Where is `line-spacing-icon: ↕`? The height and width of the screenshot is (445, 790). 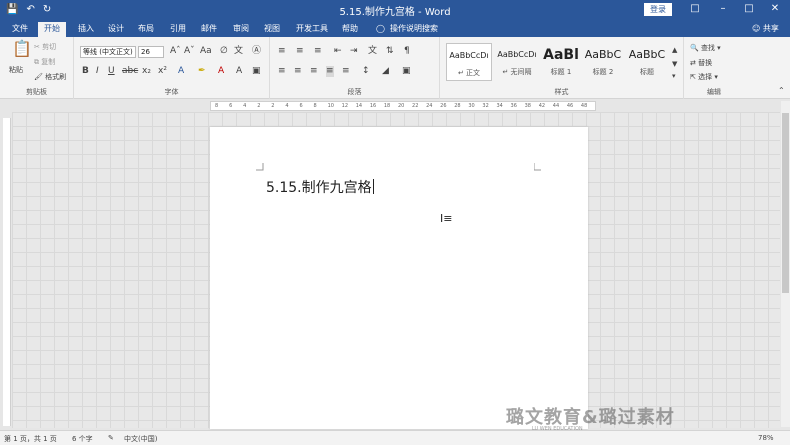 line-spacing-icon: ↕ is located at coordinates (366, 71).